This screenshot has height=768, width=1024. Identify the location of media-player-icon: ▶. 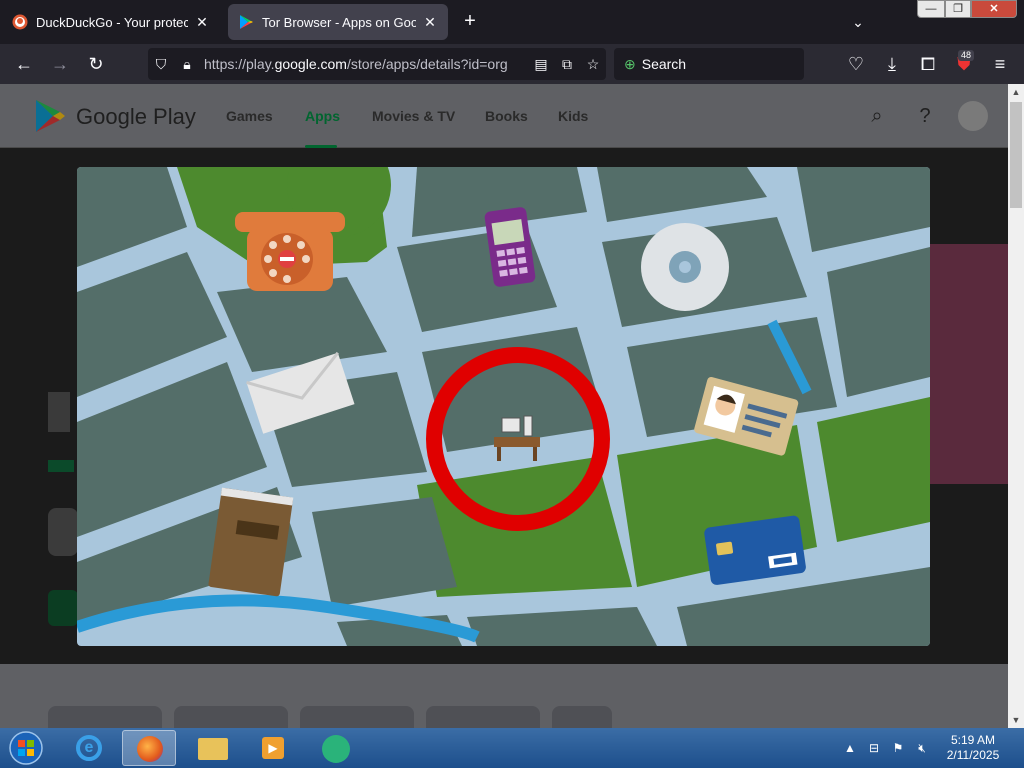
(273, 748).